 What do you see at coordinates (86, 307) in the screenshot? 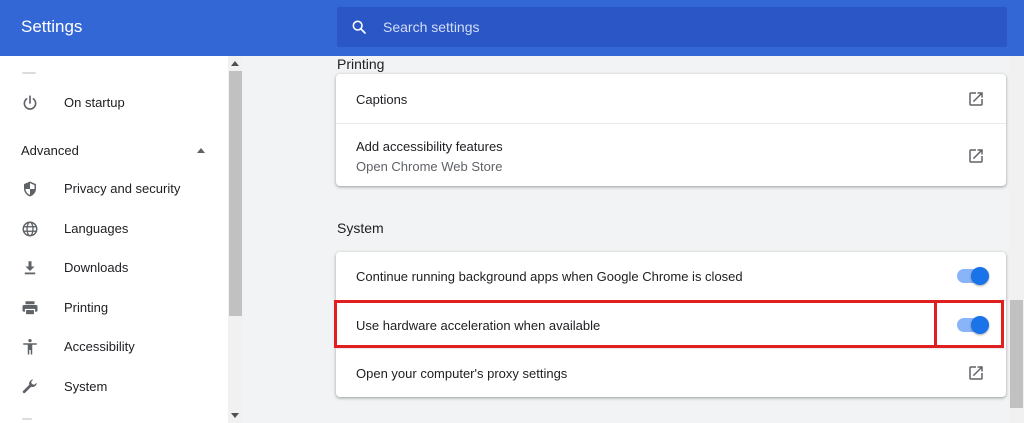
I see `sidebar-item-label: Printing` at bounding box center [86, 307].